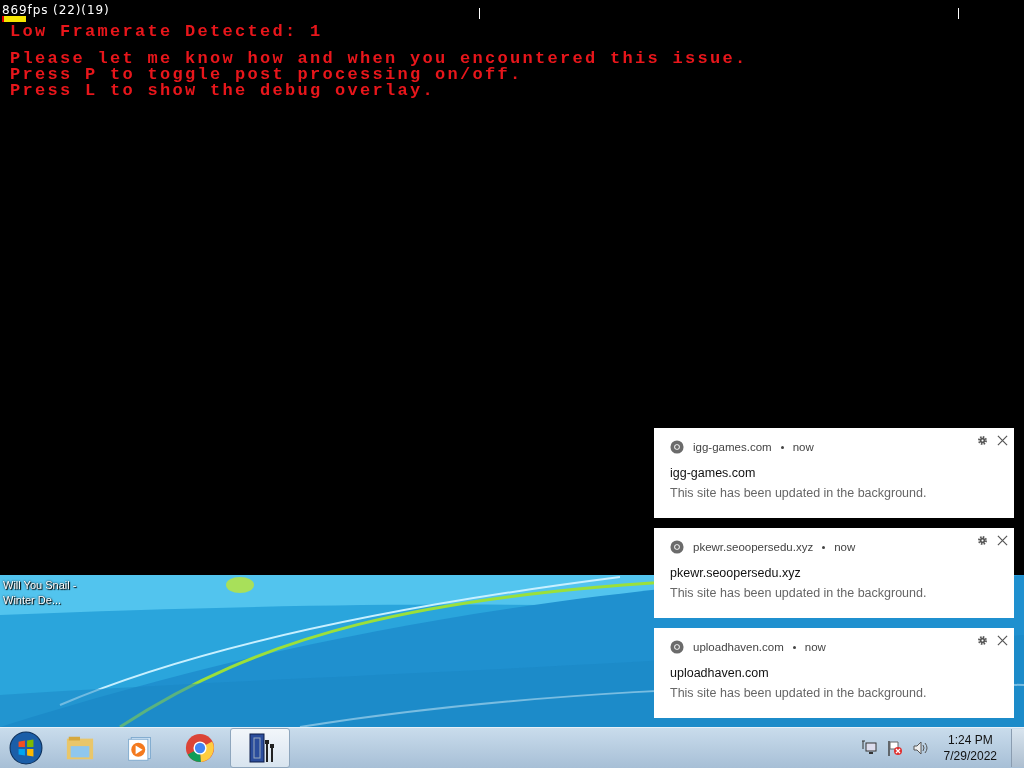  What do you see at coordinates (738, 647) in the screenshot?
I see `notification-source: uploadhaven.com` at bounding box center [738, 647].